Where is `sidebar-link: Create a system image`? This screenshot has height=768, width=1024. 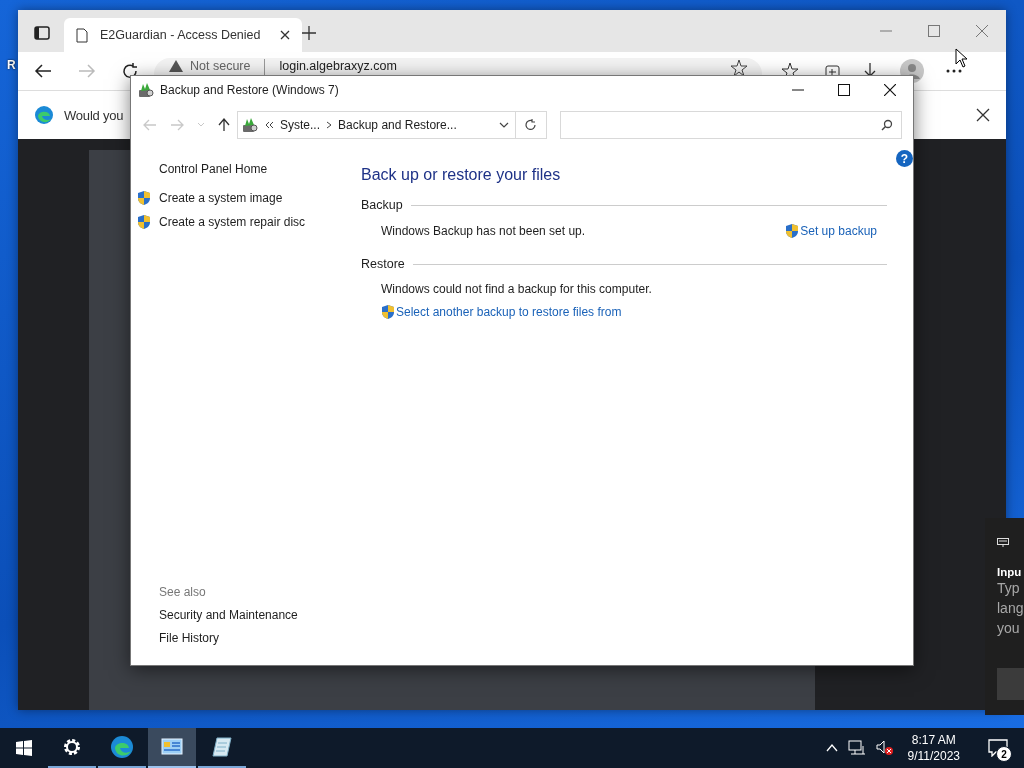
sidebar-link: Create a system image is located at coordinates (221, 198).